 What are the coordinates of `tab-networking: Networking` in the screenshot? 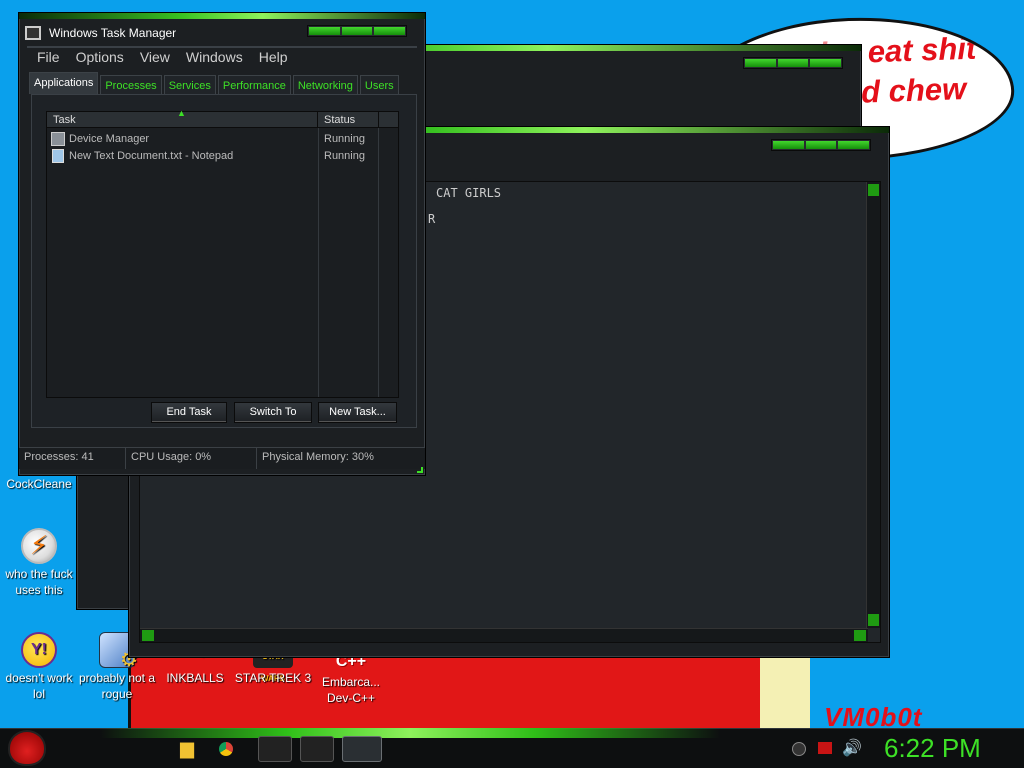 It's located at (325, 84).